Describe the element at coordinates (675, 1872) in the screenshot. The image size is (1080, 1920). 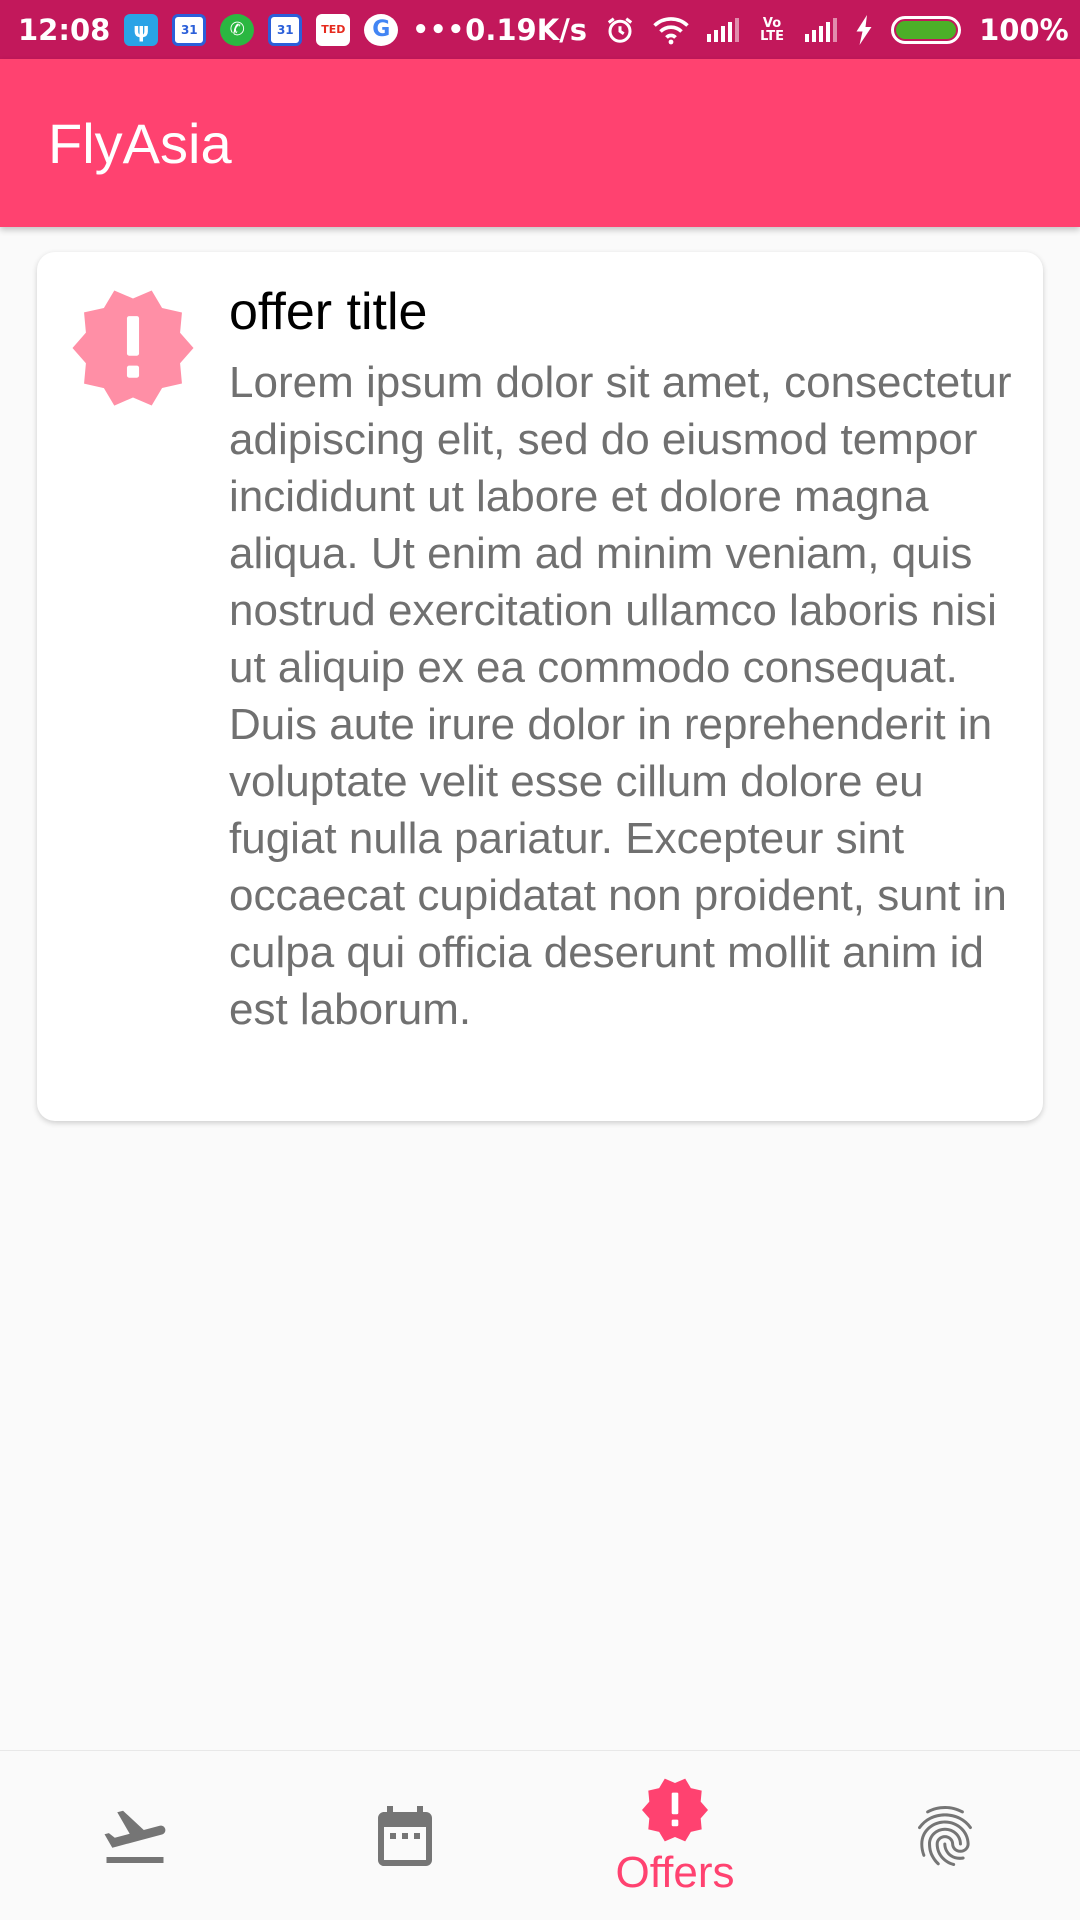
I see `nav-label-offers: Offers` at that location.